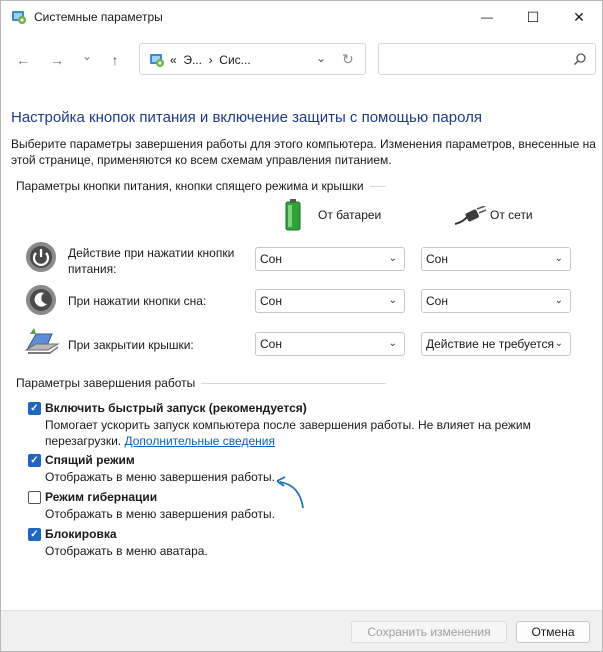 The image size is (603, 652). What do you see at coordinates (34, 460) in the screenshot?
I see `sleep-checkbox: ✓` at bounding box center [34, 460].